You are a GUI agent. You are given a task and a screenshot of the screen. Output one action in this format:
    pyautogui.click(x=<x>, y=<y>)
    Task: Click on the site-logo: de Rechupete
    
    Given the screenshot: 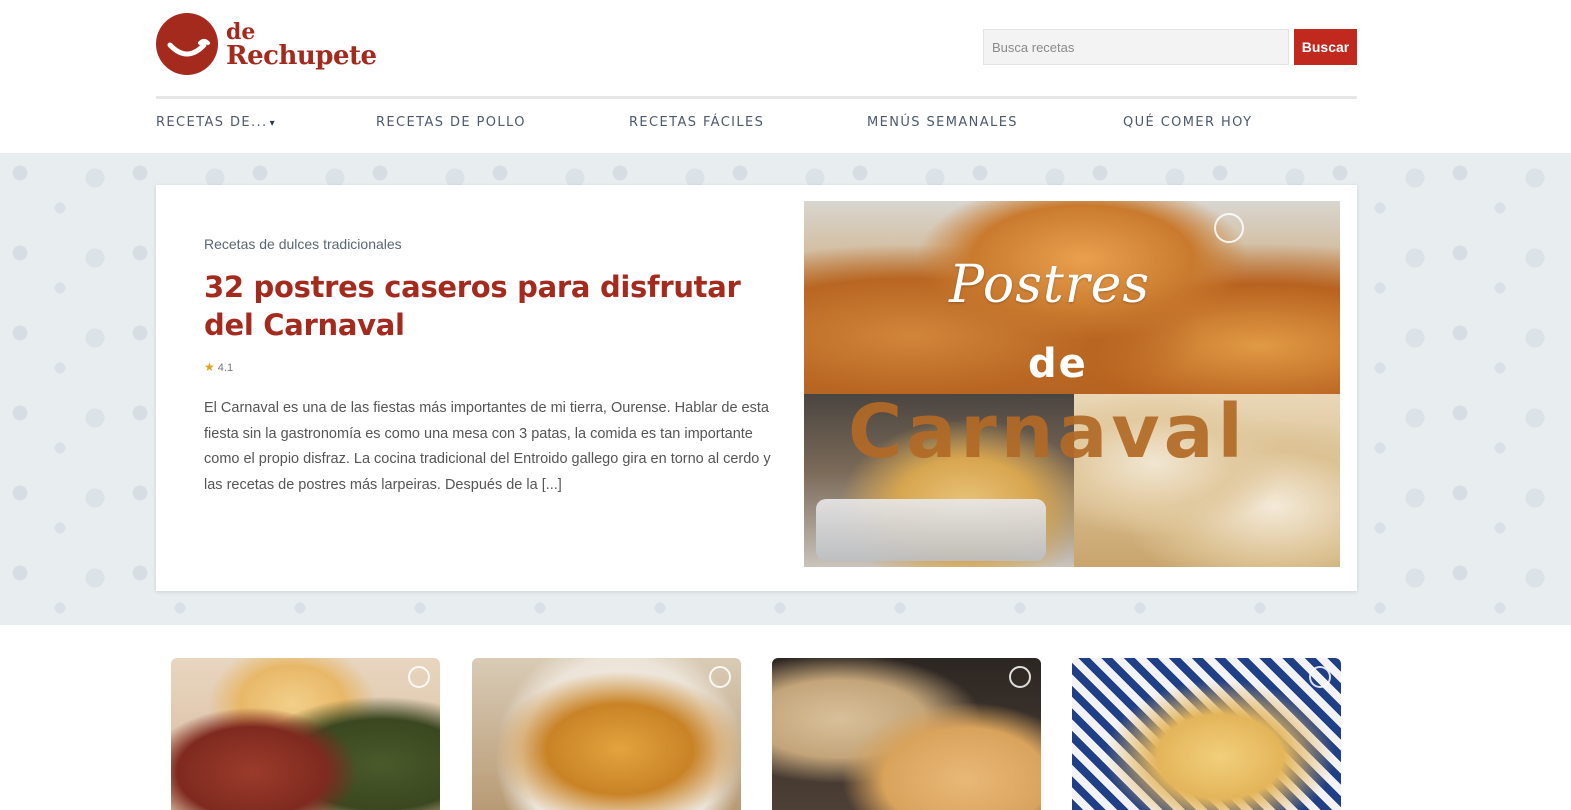 What is the action you would take?
    pyautogui.click(x=278, y=44)
    